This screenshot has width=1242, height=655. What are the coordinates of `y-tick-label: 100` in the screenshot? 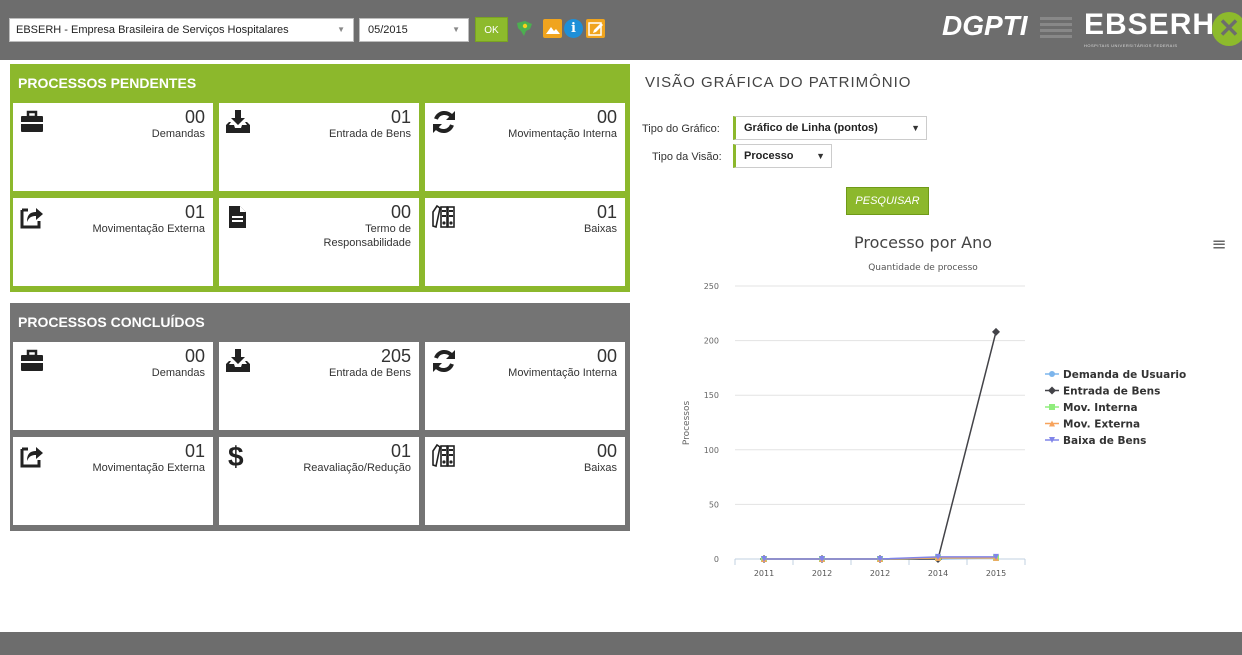 It's located at (711, 450).